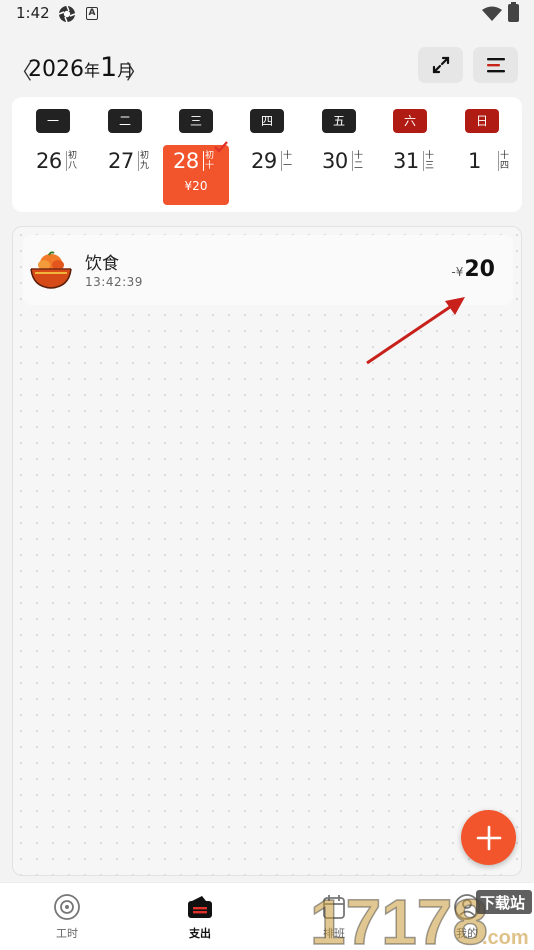  What do you see at coordinates (457, 272) in the screenshot?
I see `amount-prefix: -¥` at bounding box center [457, 272].